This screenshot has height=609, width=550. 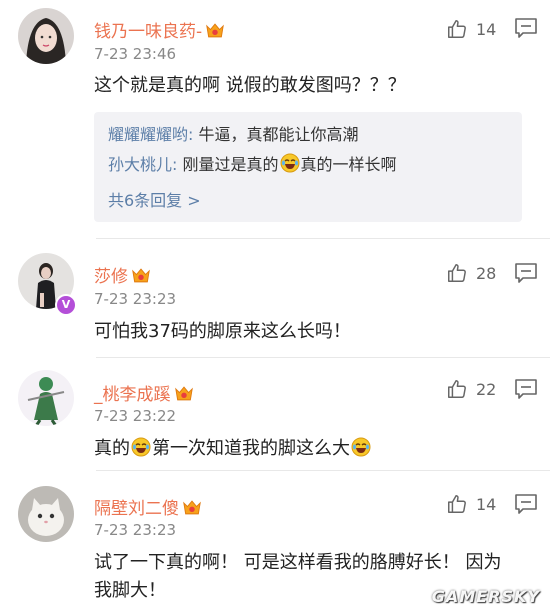 I want to click on reply-text: 牛逼，真都能让你高潮, so click(x=276, y=134).